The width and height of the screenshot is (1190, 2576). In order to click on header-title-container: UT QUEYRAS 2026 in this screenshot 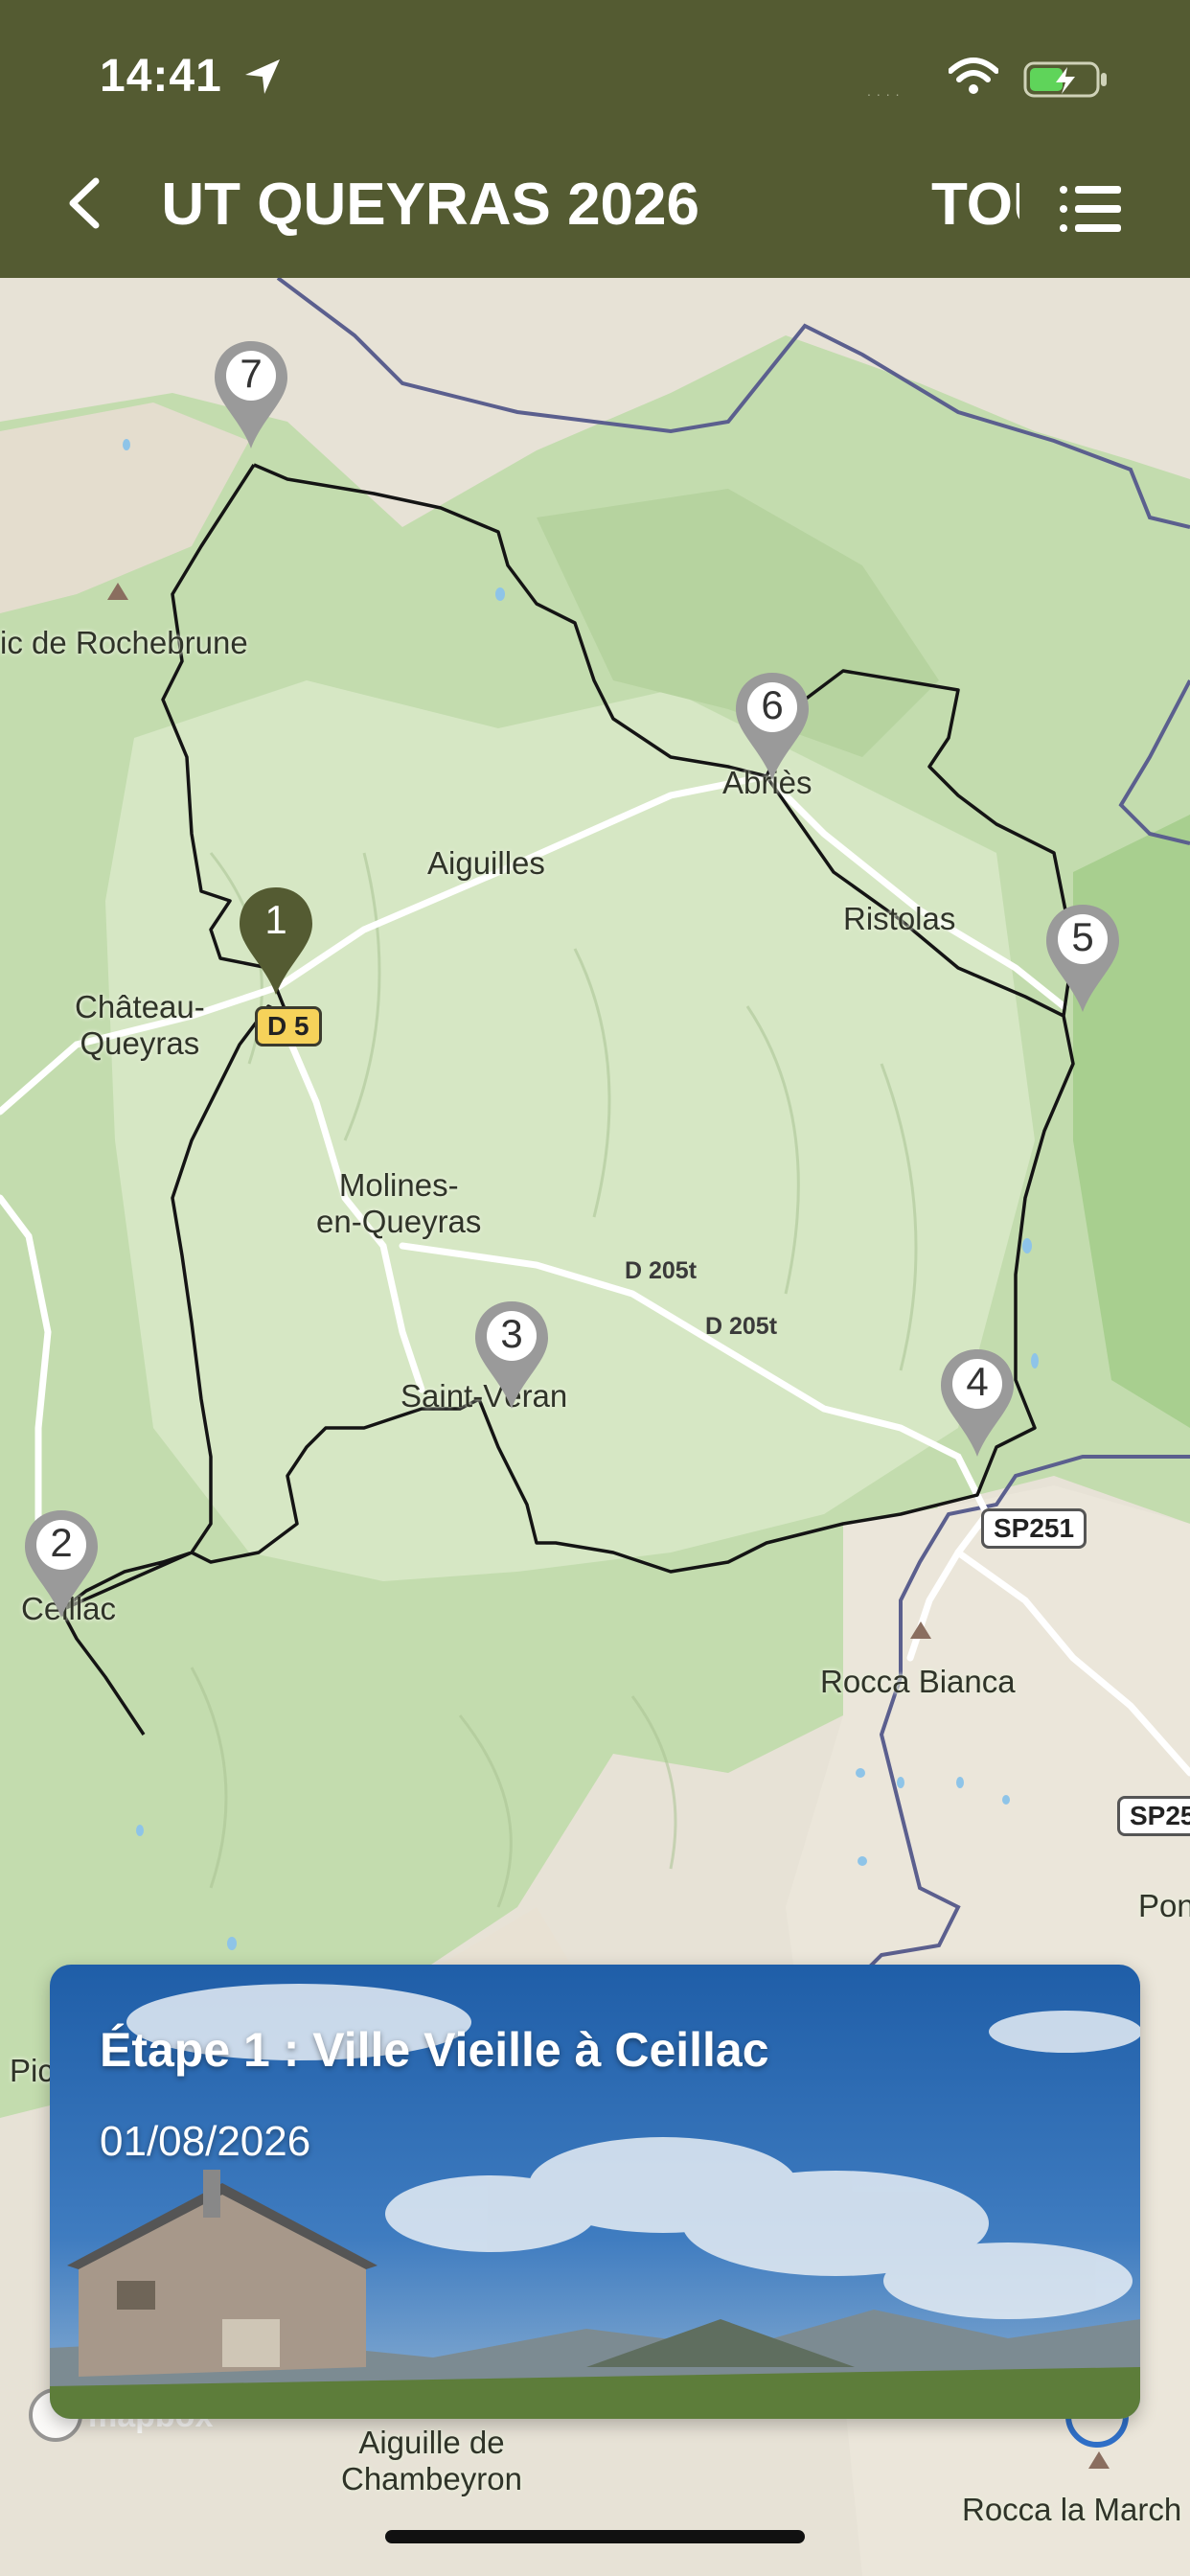, I will do `click(421, 206)`.